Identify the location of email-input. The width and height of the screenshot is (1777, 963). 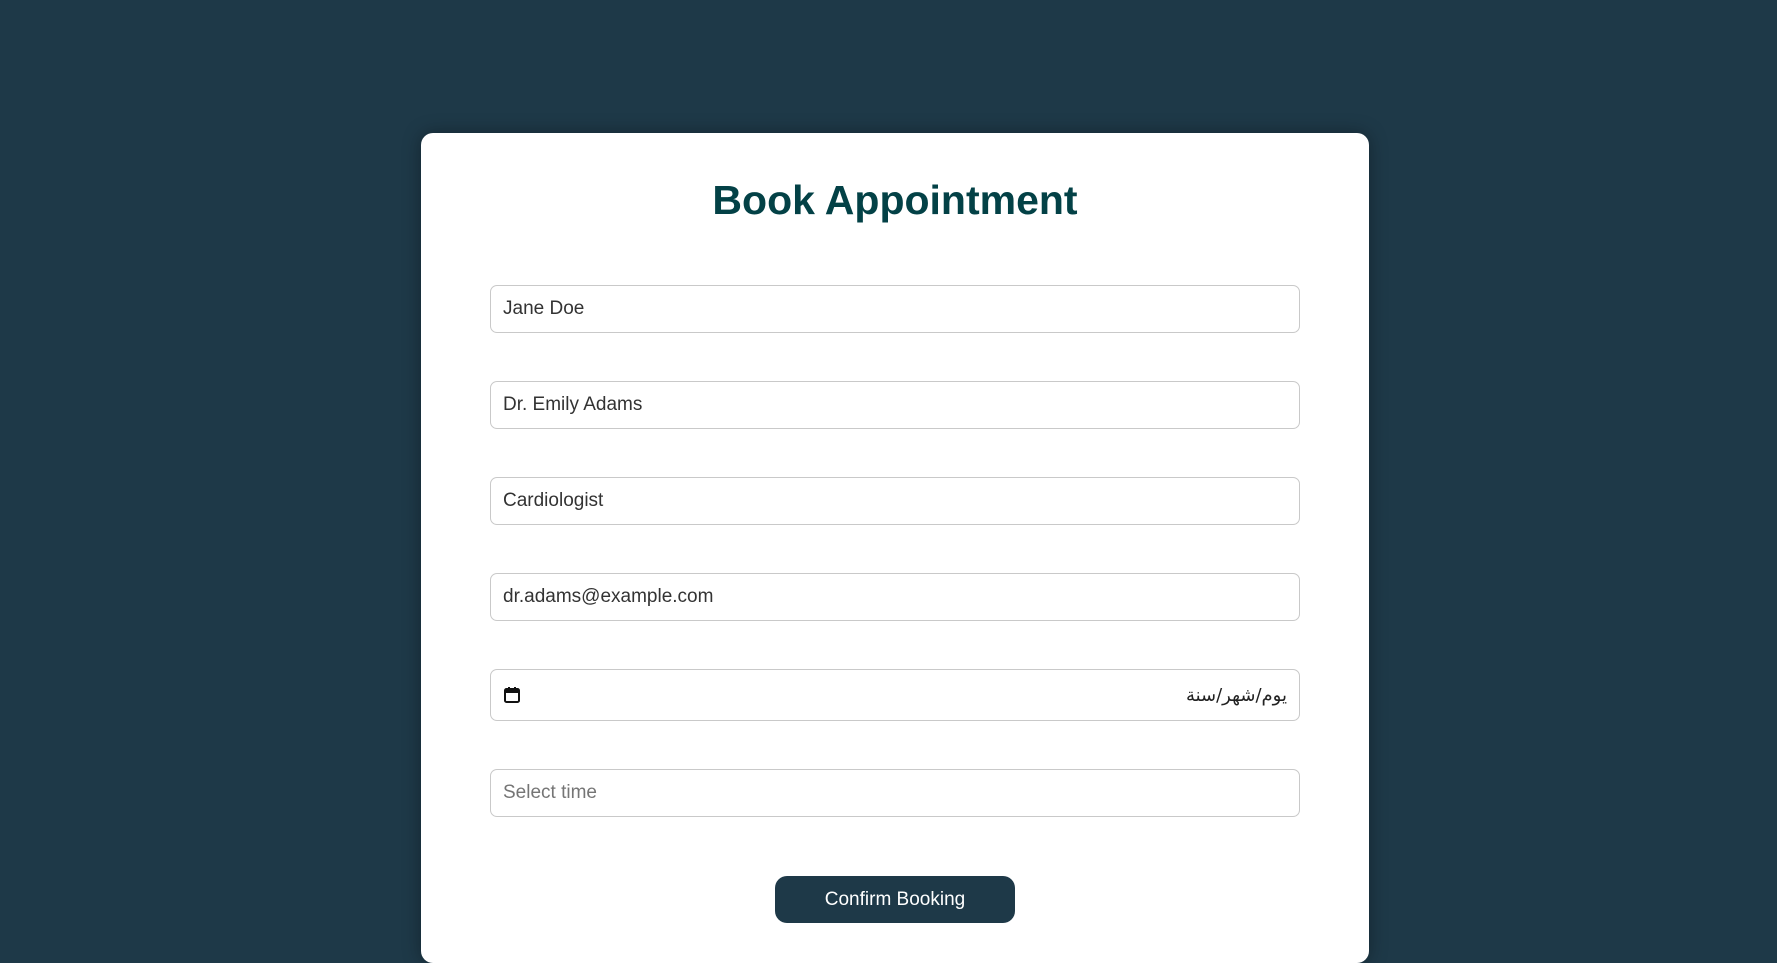
(895, 597).